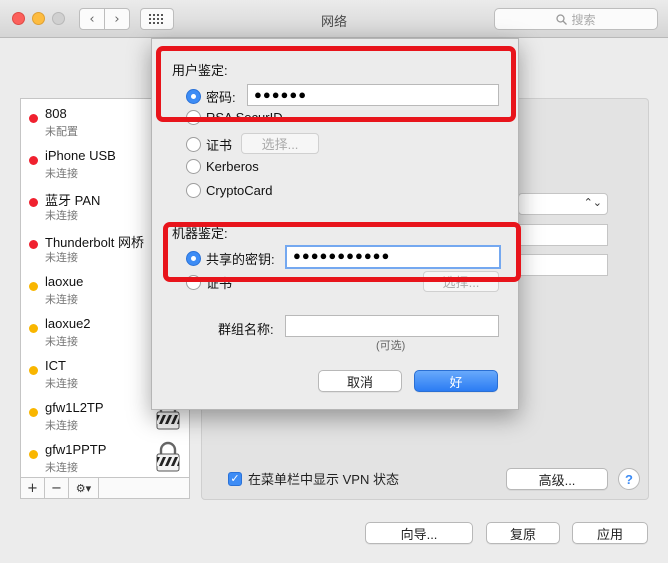 This screenshot has height=563, width=668. Describe the element at coordinates (168, 457) in the screenshot. I see `vpn-lock-icon` at that location.